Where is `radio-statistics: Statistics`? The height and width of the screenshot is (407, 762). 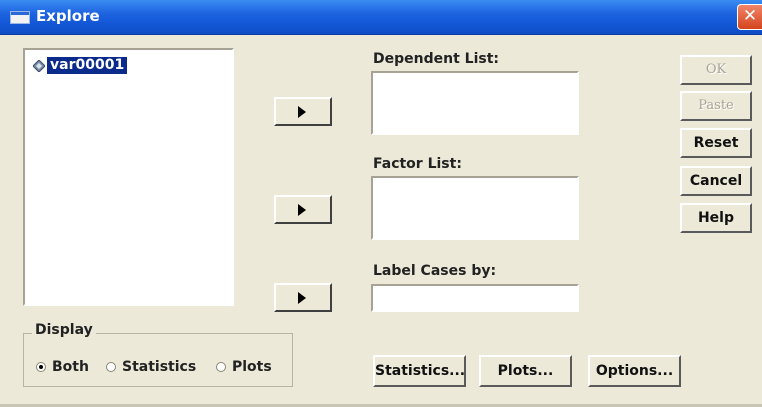
radio-statistics: Statistics is located at coordinates (151, 367).